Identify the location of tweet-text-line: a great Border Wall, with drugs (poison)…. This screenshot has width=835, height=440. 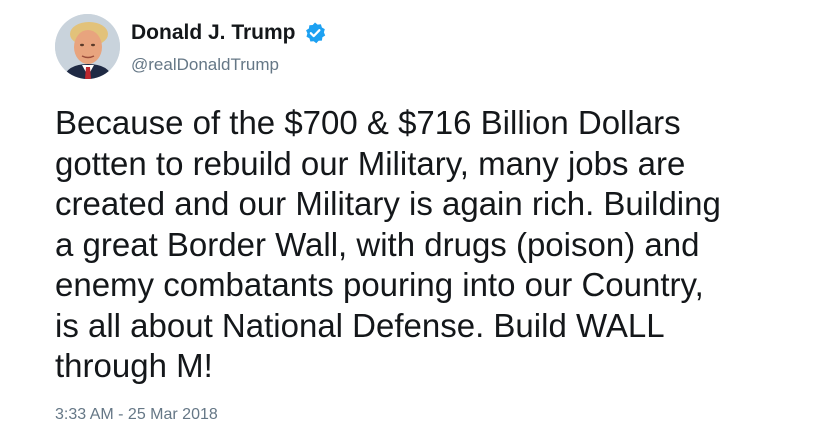
(377, 244).